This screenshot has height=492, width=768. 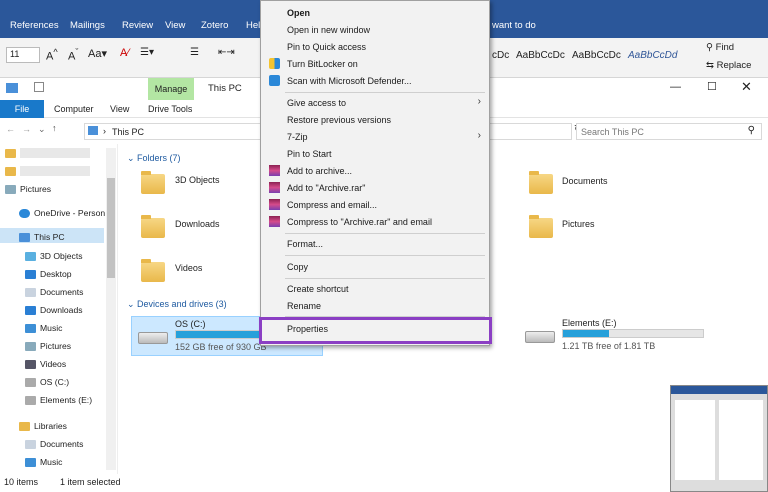 I want to click on nav-pictures: Pictures, so click(x=28, y=189).